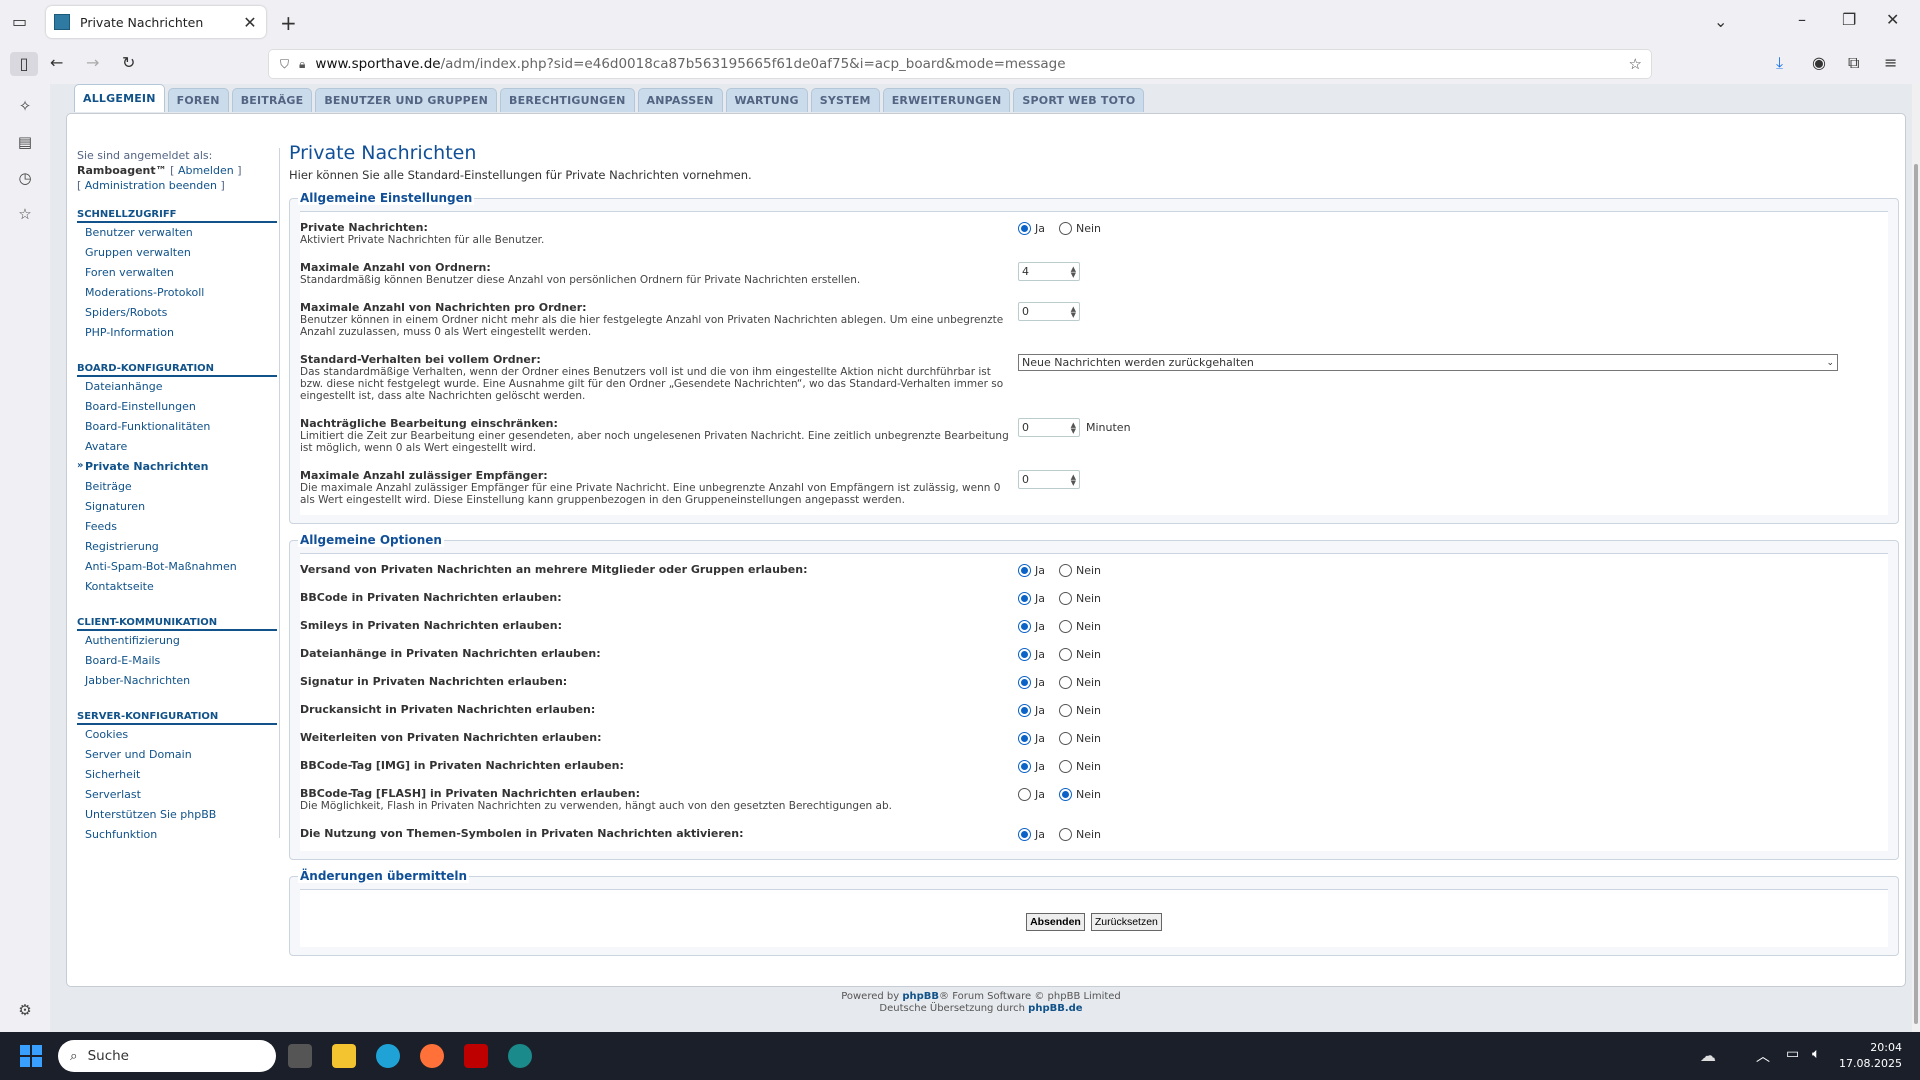  I want to click on bookmarks-icon: ☆, so click(25, 214).